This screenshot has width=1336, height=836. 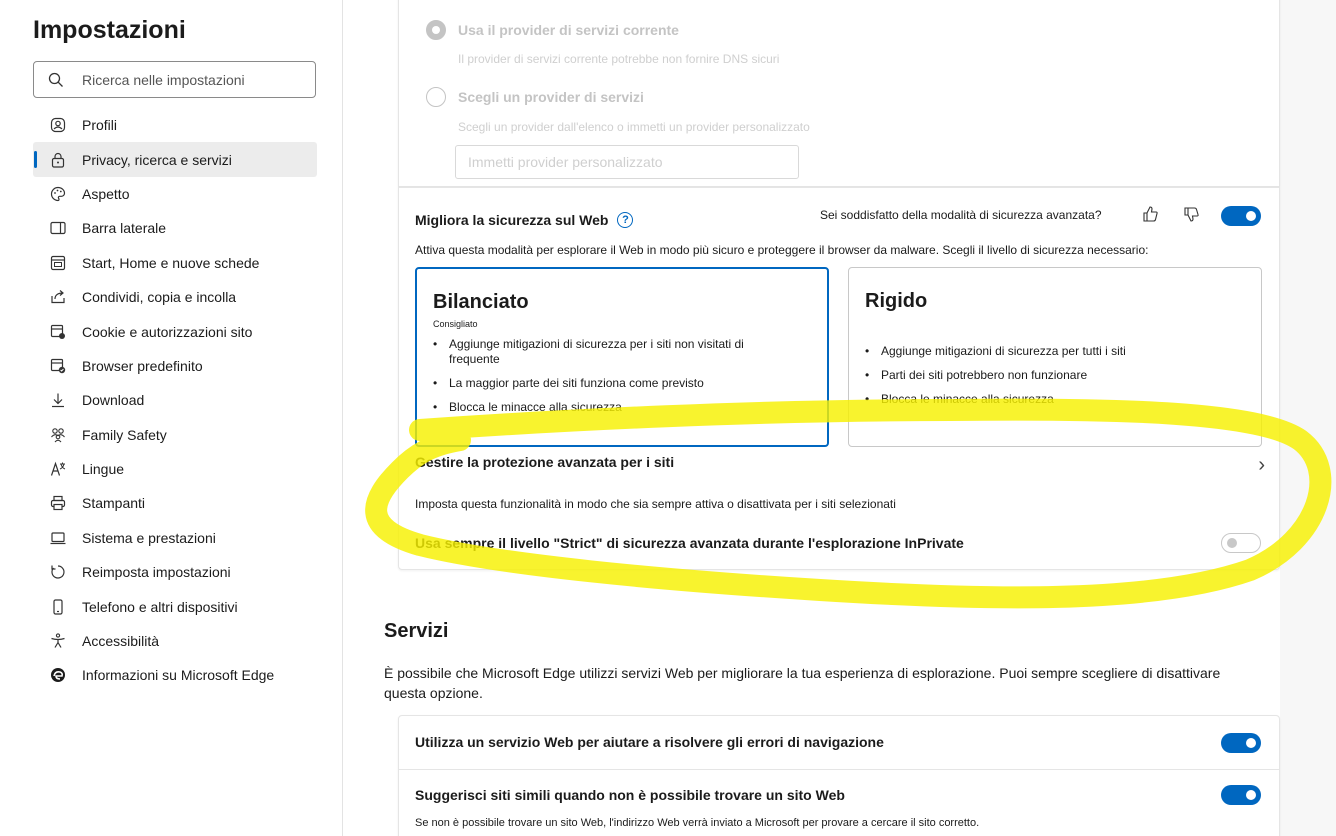 I want to click on cookie-icon, so click(x=58, y=332).